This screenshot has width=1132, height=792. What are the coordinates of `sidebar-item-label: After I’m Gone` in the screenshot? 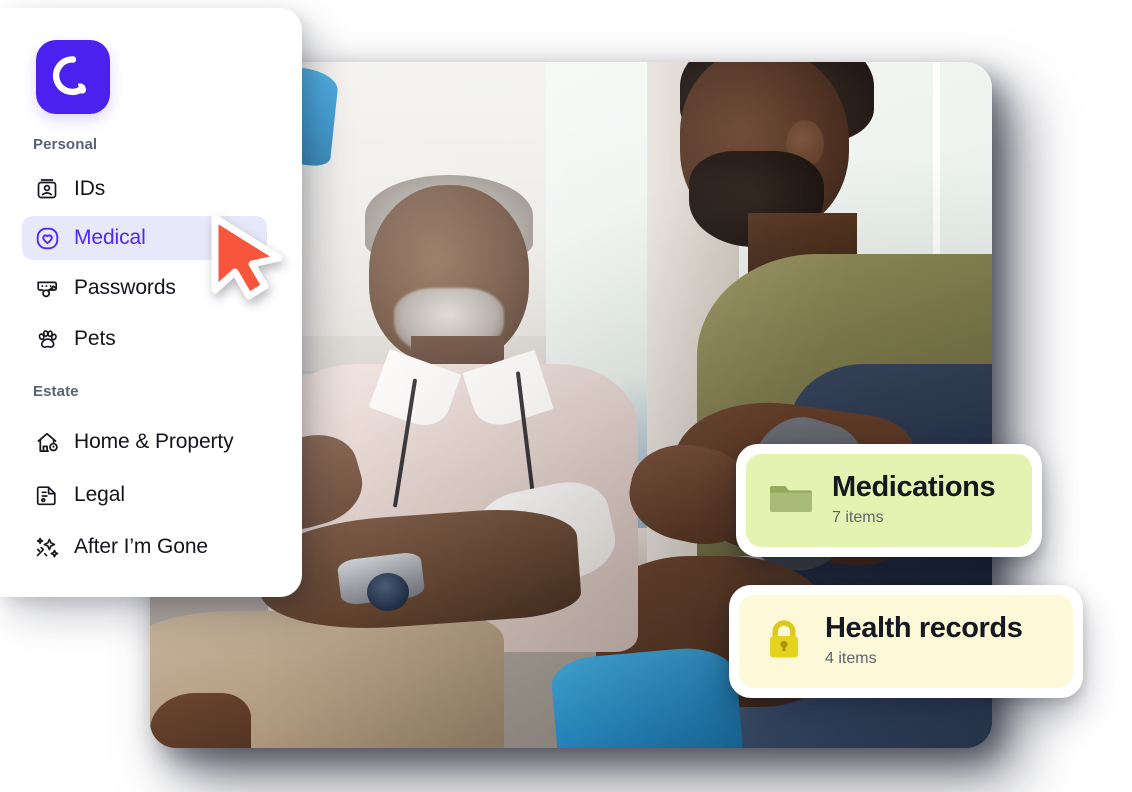 It's located at (141, 546).